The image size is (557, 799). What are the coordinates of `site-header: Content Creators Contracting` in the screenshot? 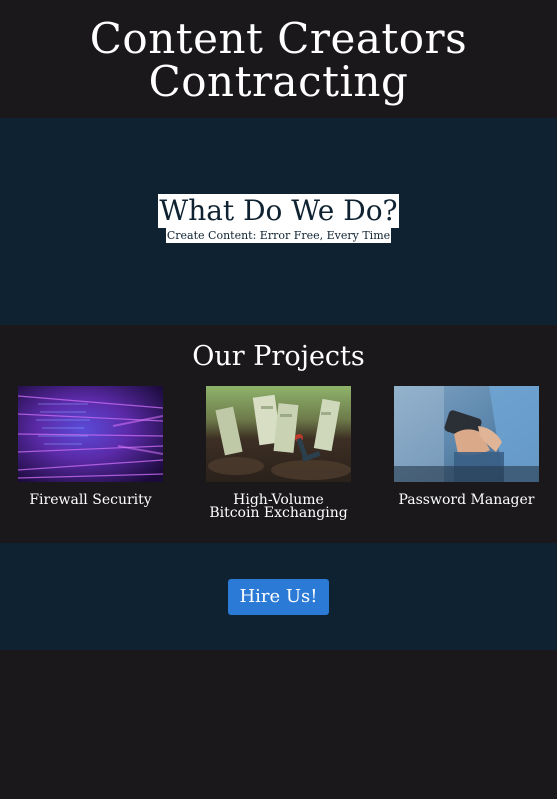 It's located at (278, 59).